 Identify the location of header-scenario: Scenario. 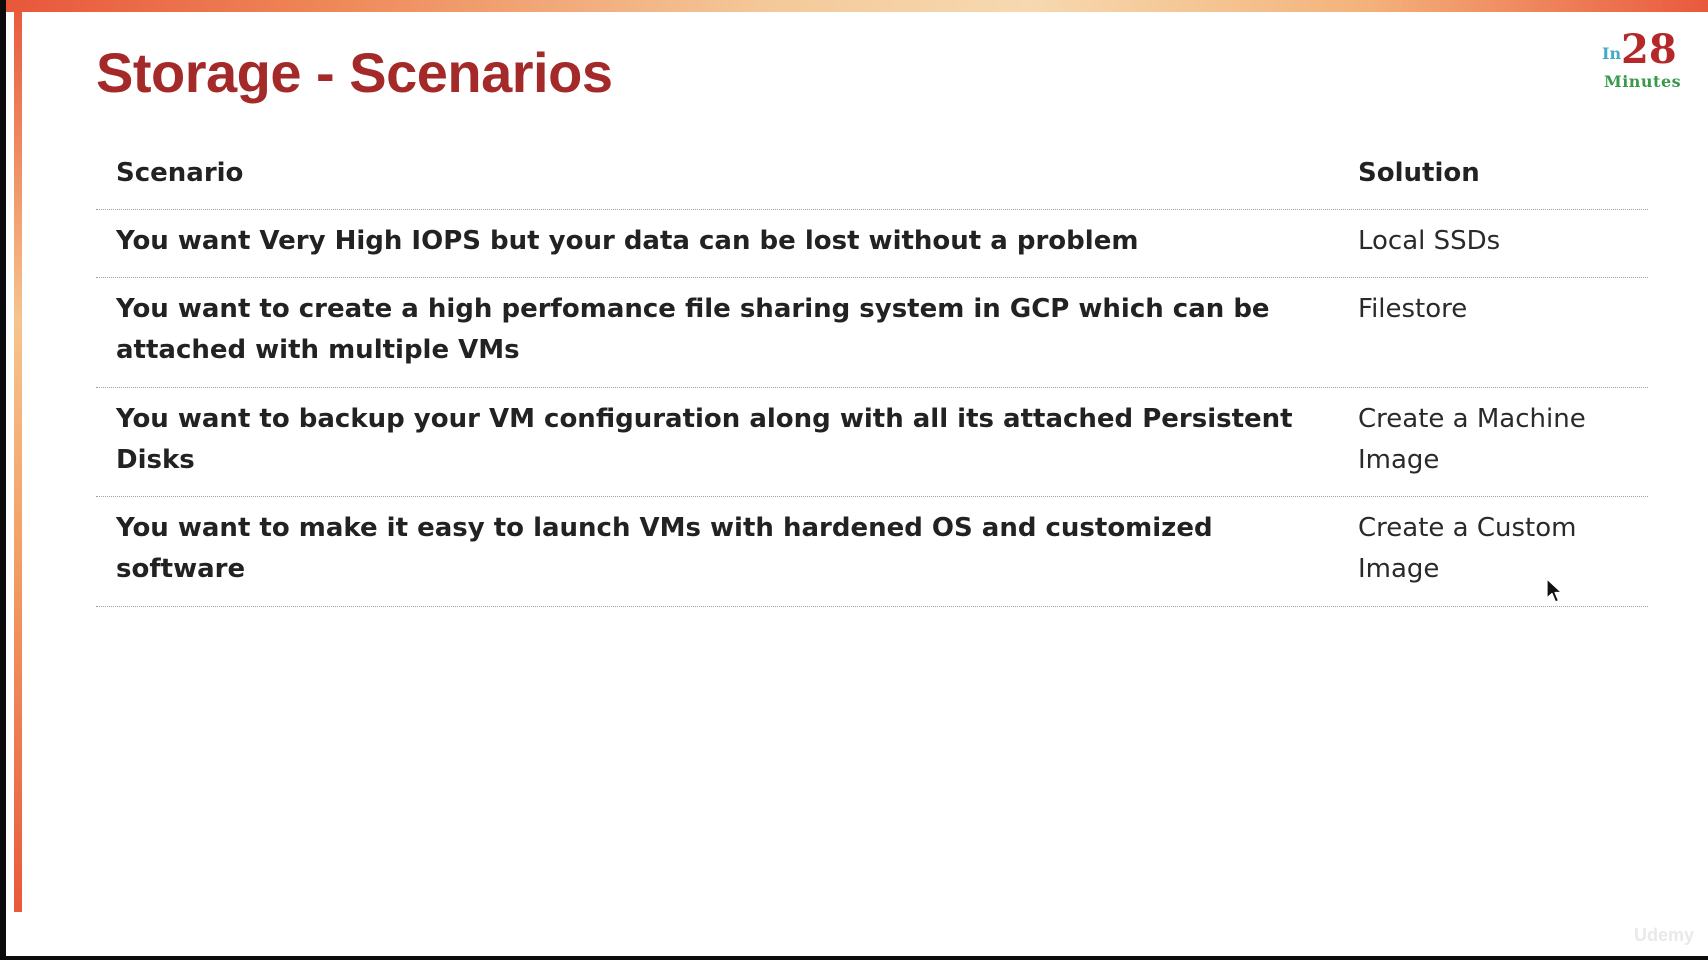
(180, 173).